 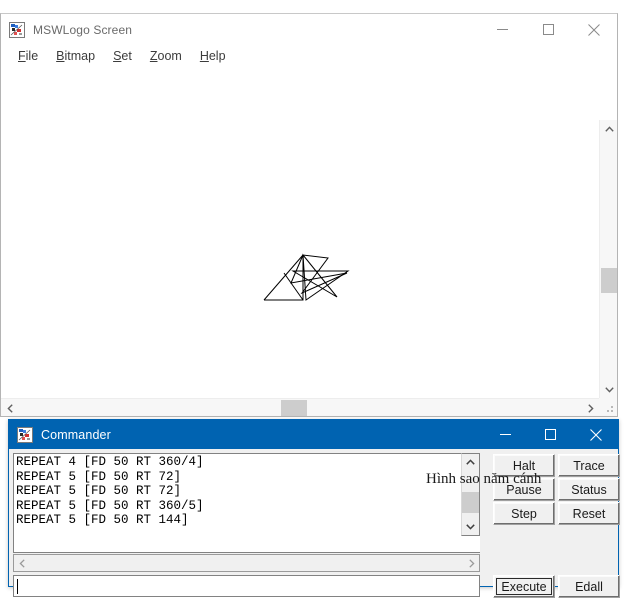 What do you see at coordinates (608, 407) in the screenshot?
I see `resize-grip-icon` at bounding box center [608, 407].